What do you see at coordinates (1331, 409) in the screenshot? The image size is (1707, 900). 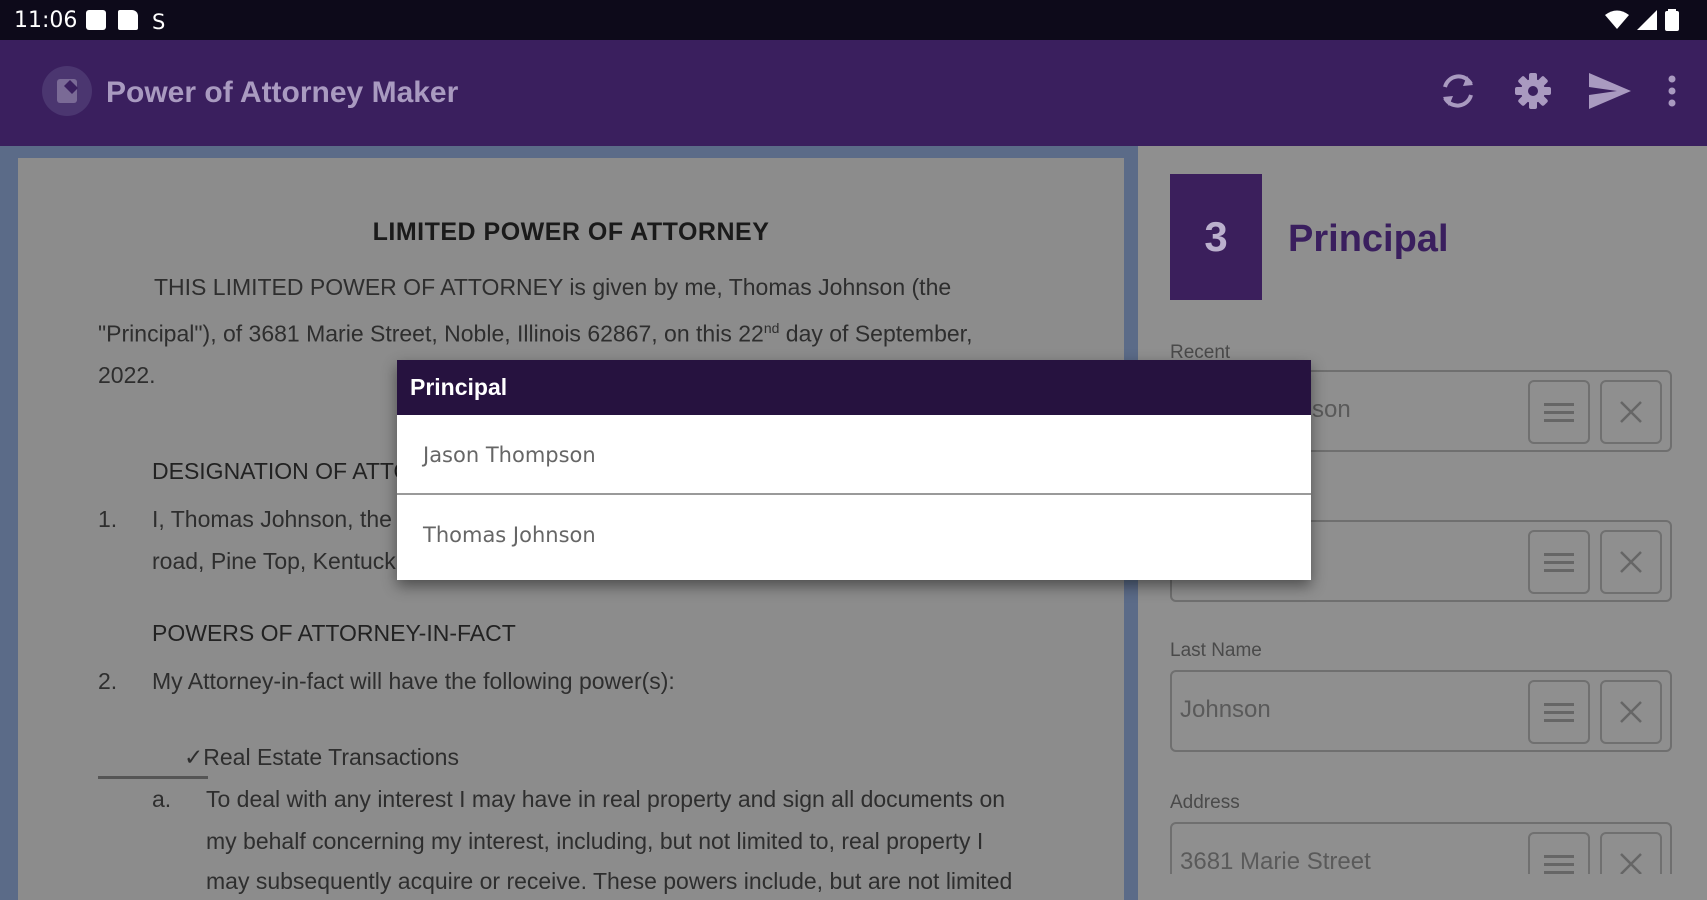 I see `recent-field-value: son` at bounding box center [1331, 409].